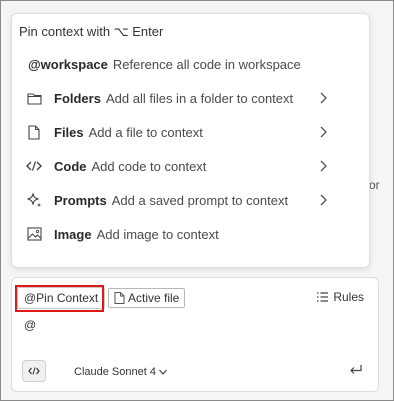  Describe the element at coordinates (34, 200) in the screenshot. I see `sparkle-icon` at that location.